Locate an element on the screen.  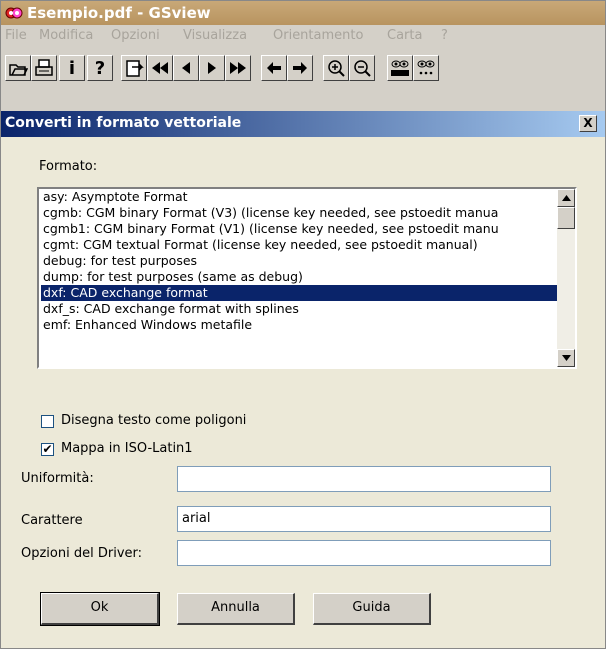
list-item: dump: for test purposes (same as debug) is located at coordinates (300, 277).